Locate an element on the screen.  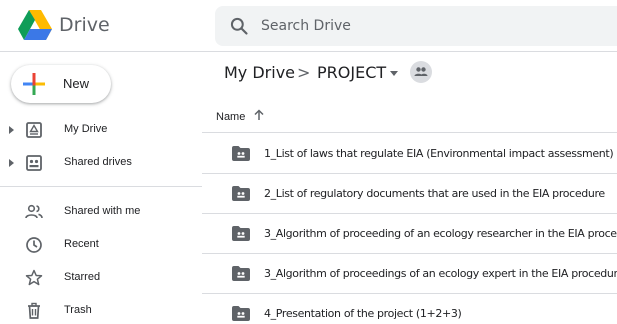
new-button-label: New is located at coordinates (76, 83).